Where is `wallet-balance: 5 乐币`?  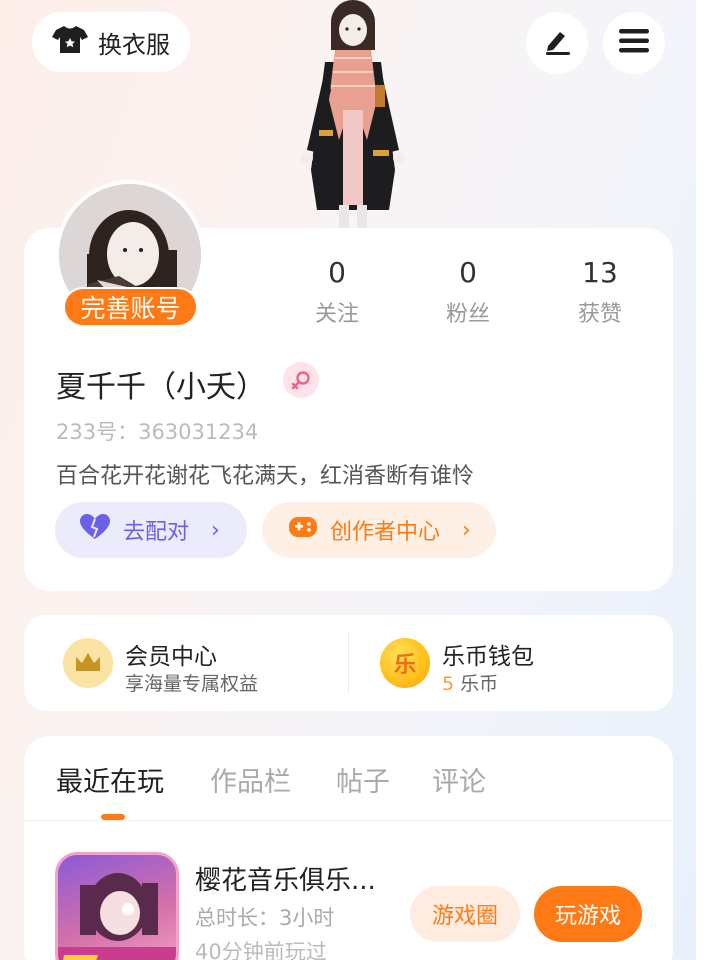
wallet-balance: 5 乐币 is located at coordinates (470, 682).